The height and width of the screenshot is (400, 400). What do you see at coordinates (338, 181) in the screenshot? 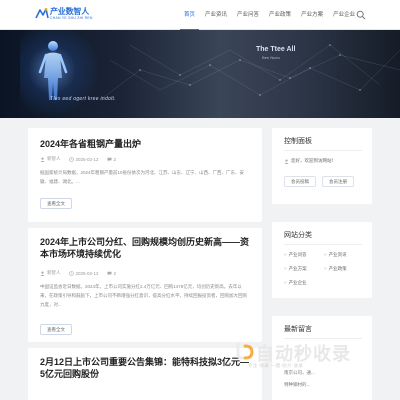
I see `register-button: 会员注册` at bounding box center [338, 181].